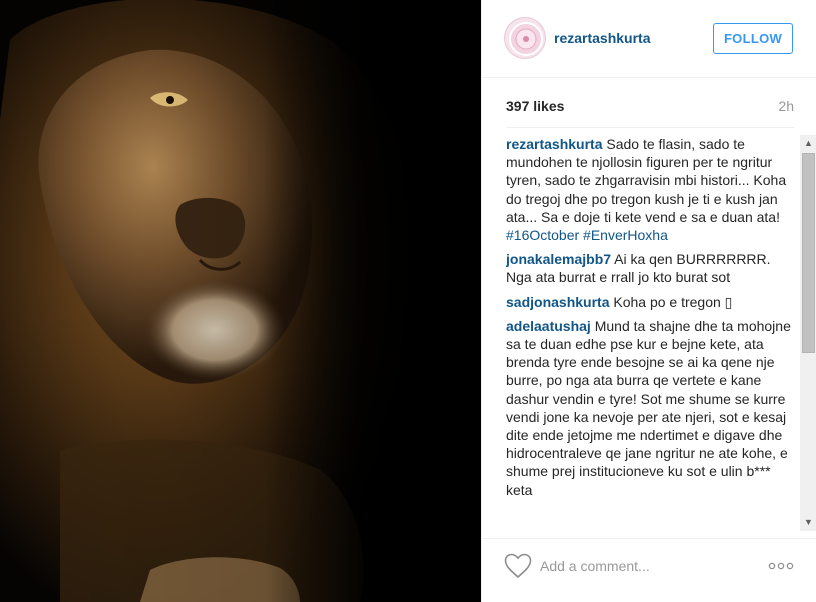  I want to click on avatar-badge-icon, so click(526, 39).